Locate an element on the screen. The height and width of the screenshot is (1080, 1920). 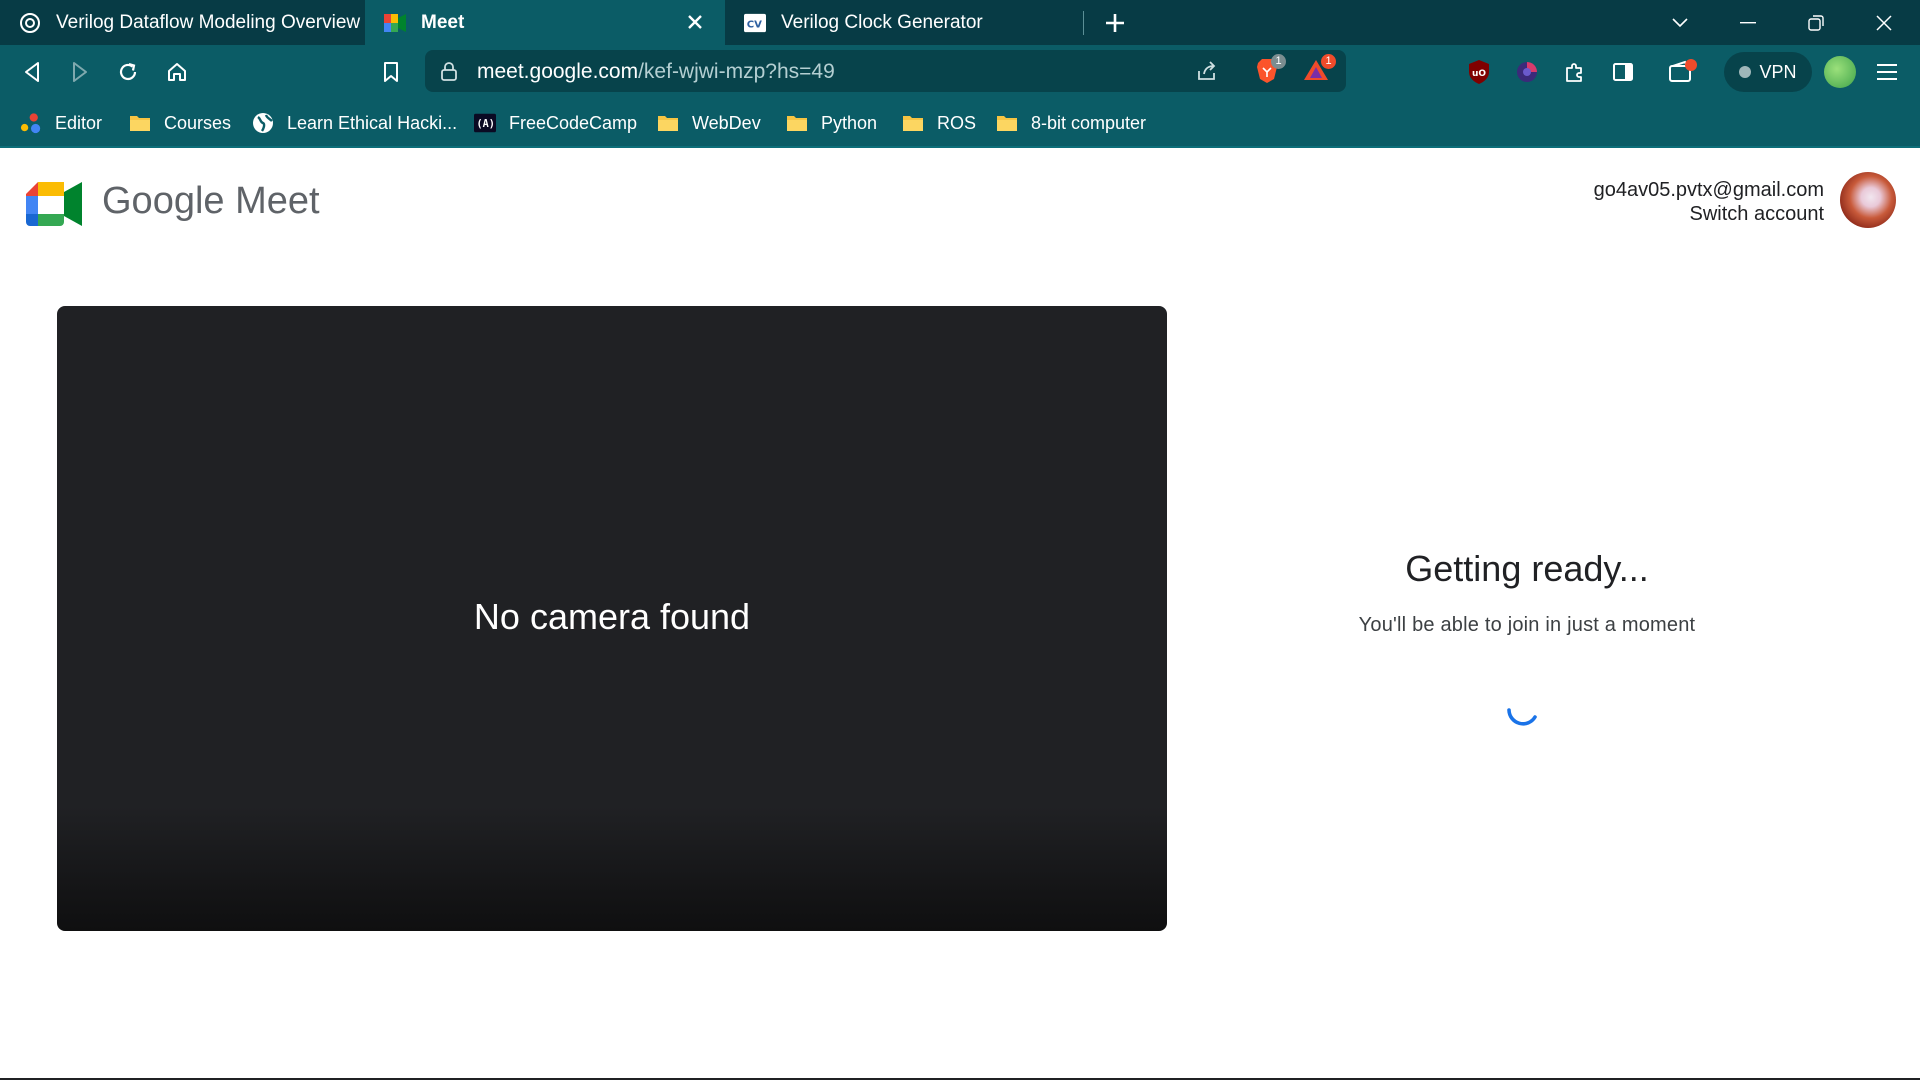
lock-icon is located at coordinates (449, 73).